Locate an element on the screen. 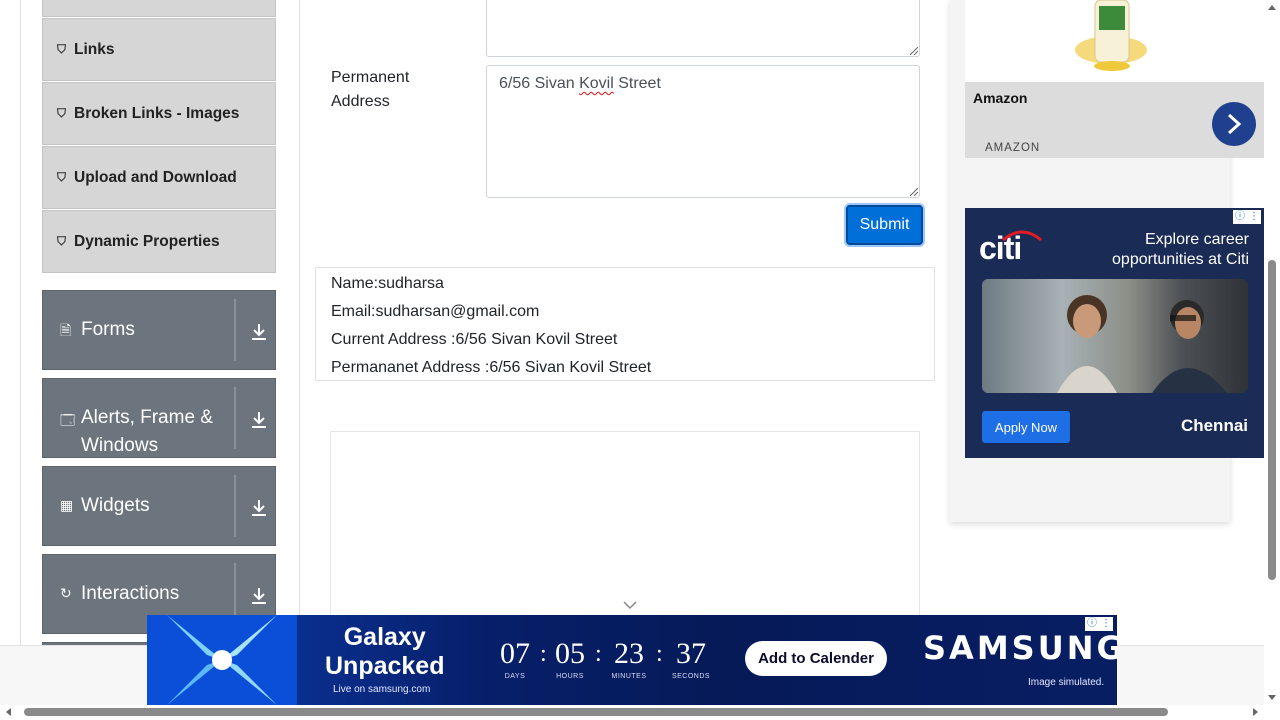 This screenshot has width=1280, height=720. horizontal-scrollbar is located at coordinates (632, 712).